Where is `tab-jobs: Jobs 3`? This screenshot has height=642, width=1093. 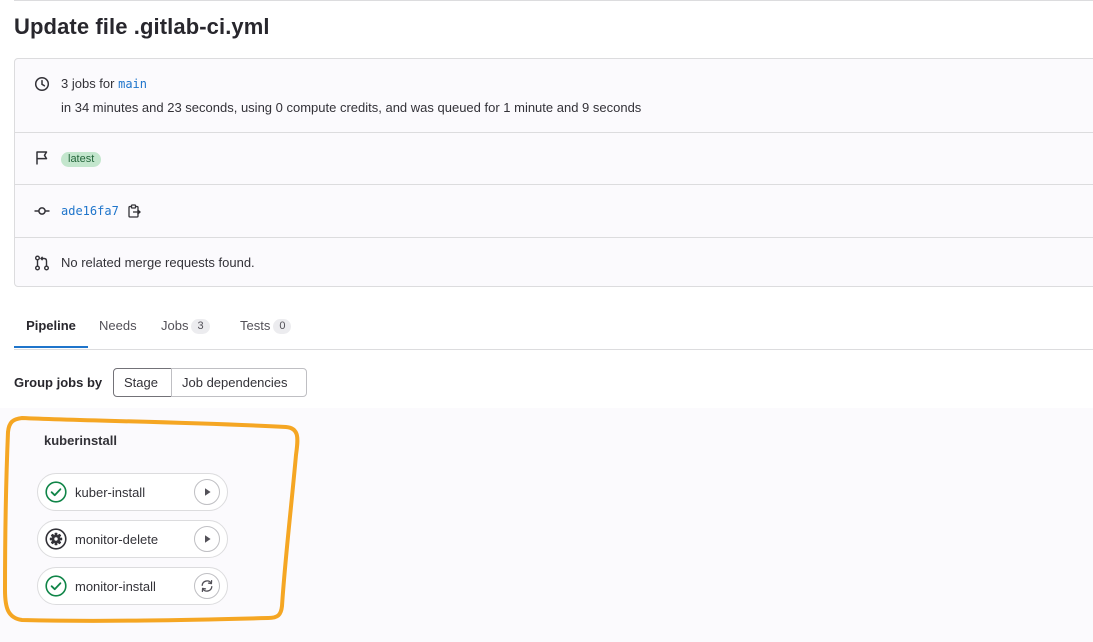 tab-jobs: Jobs 3 is located at coordinates (185, 326).